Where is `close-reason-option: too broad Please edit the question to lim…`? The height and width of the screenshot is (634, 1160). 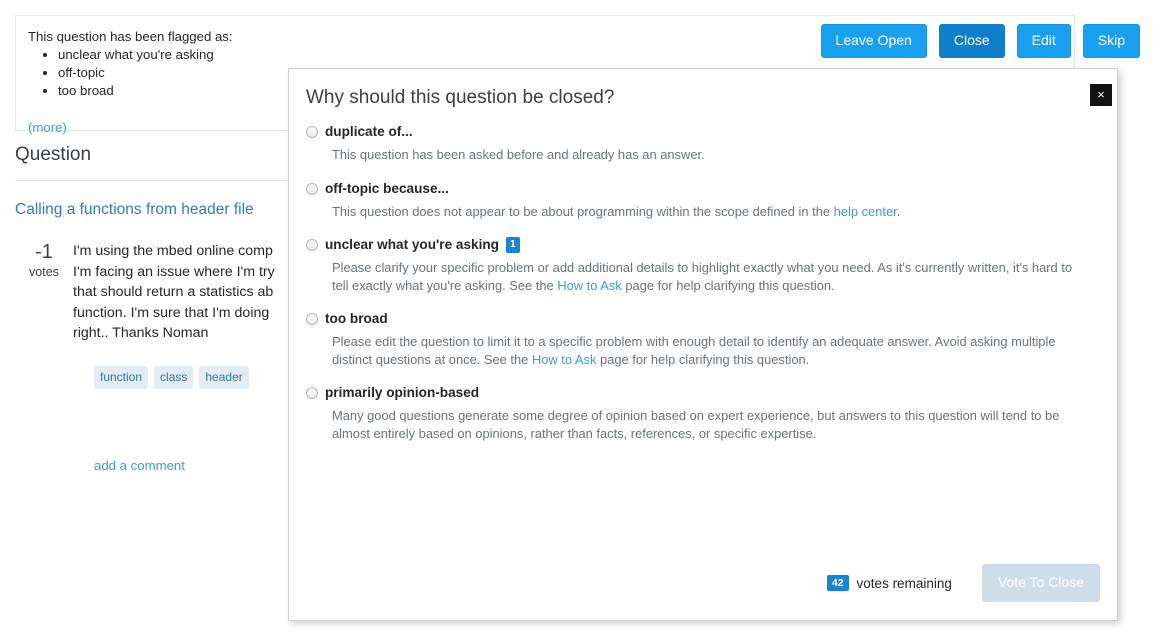
close-reason-option: too broad Please edit the question to lim… is located at coordinates (702, 339).